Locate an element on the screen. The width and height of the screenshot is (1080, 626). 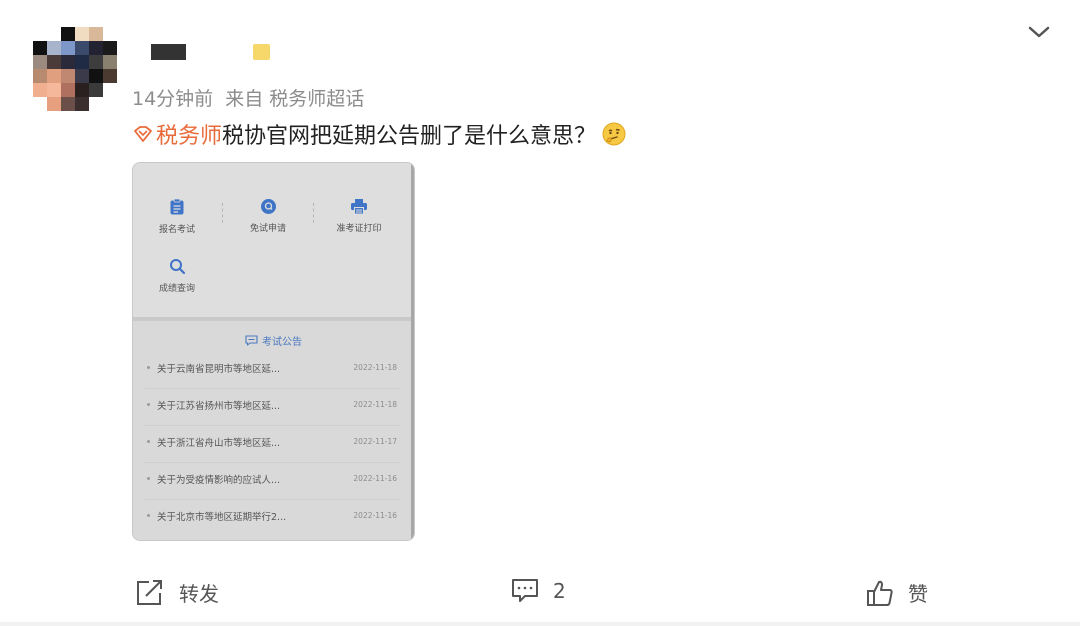
post-meta: 14分钟前 来自 税务师超话 is located at coordinates (254, 97).